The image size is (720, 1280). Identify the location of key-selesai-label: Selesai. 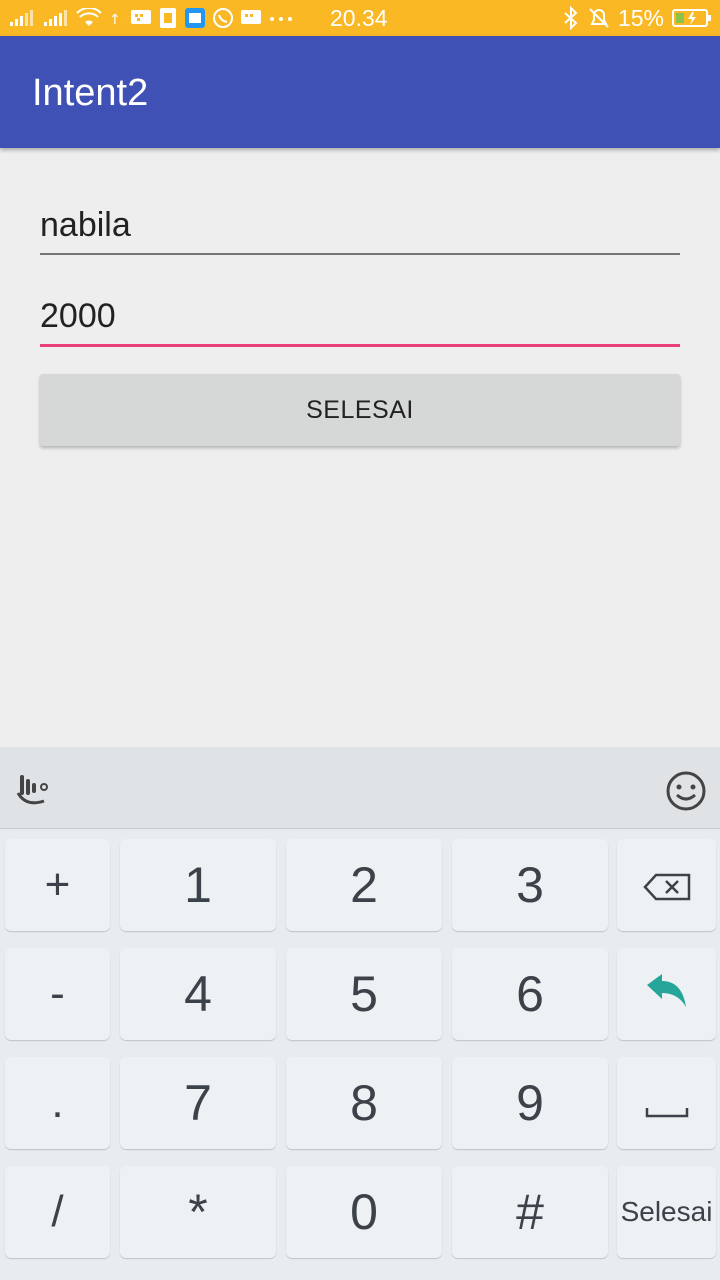
(666, 1211).